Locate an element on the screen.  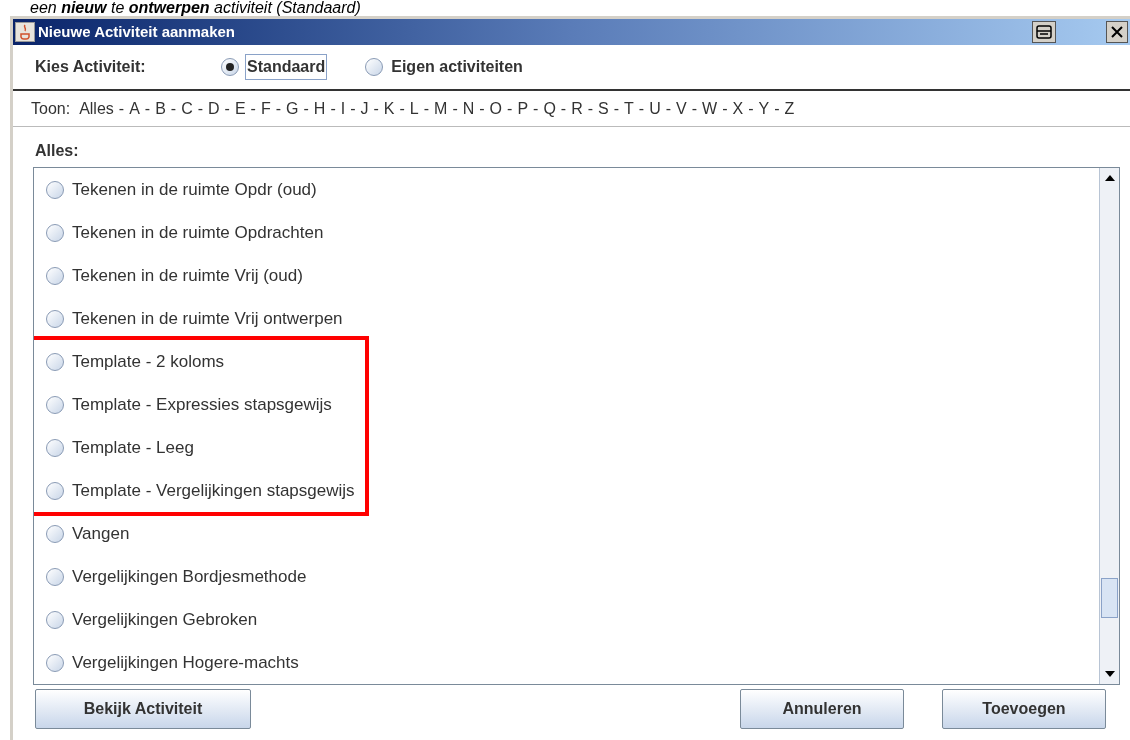
list-item: Template - Leeg is located at coordinates (133, 447).